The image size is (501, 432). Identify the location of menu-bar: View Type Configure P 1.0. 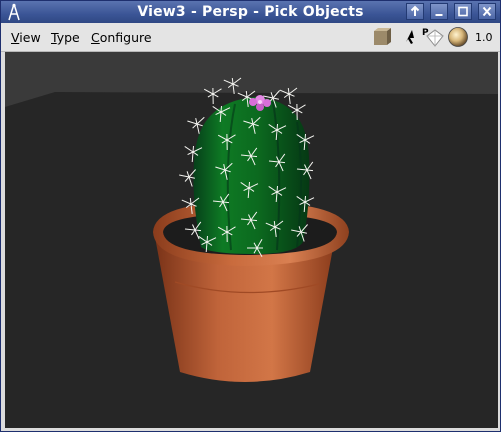
(250, 37).